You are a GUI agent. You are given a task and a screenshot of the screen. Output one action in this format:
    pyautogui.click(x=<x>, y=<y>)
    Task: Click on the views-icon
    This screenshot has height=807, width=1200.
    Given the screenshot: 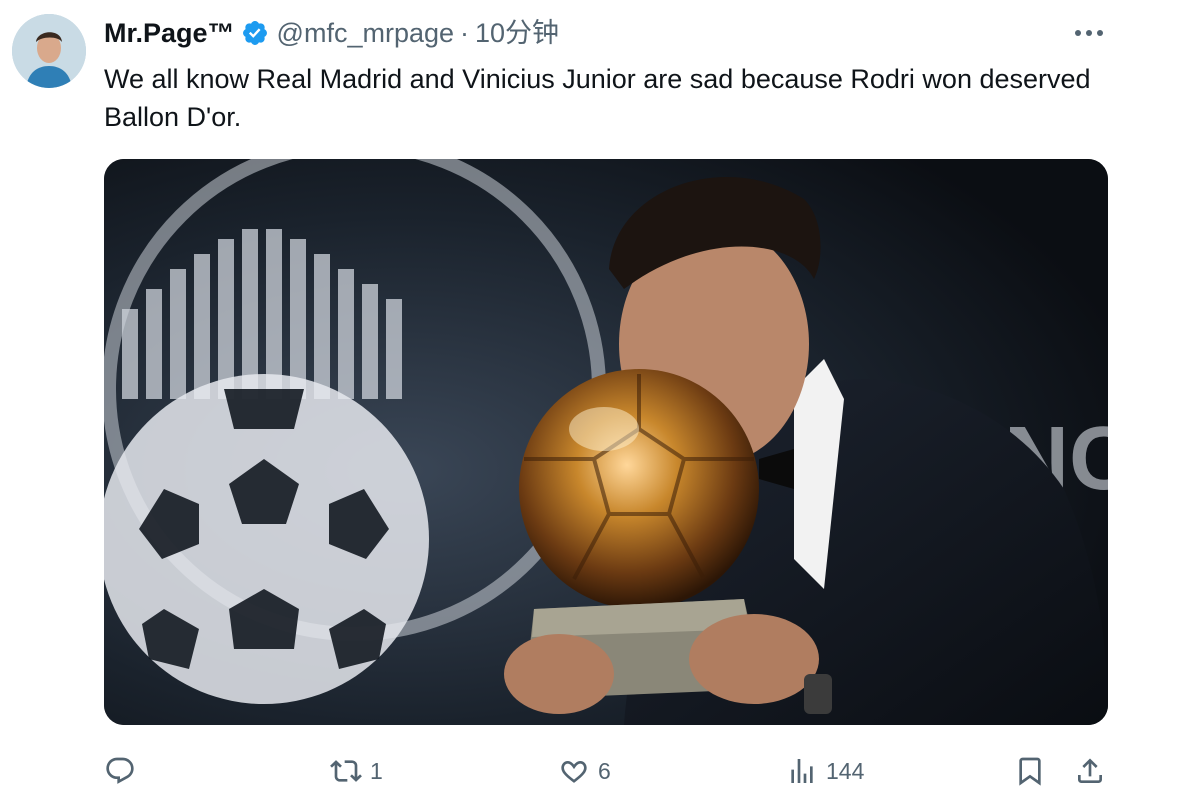 What is the action you would take?
    pyautogui.click(x=802, y=771)
    